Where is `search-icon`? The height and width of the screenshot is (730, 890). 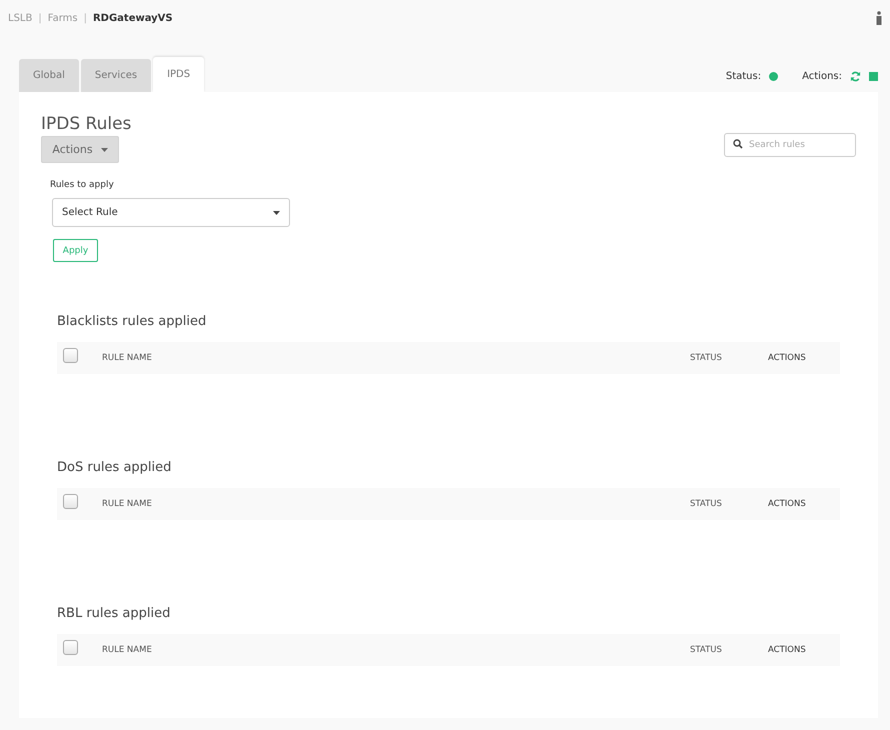
search-icon is located at coordinates (738, 144).